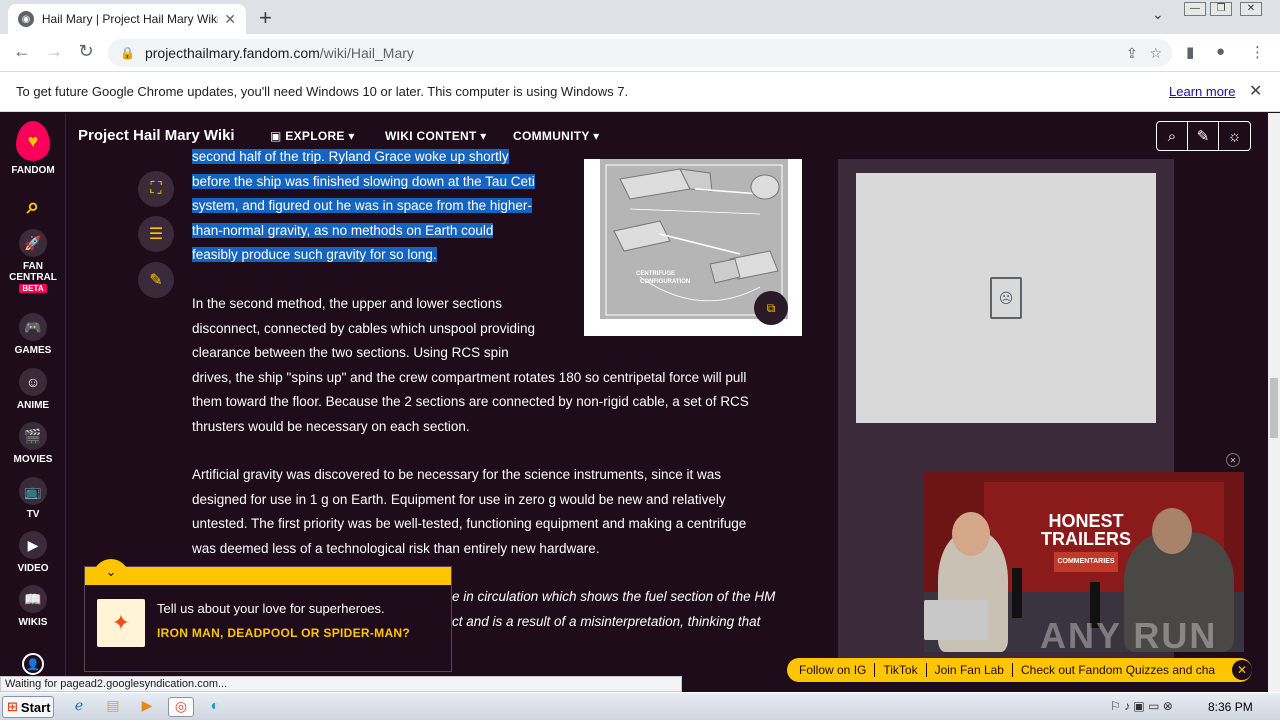 The image size is (1280, 720). What do you see at coordinates (312, 136) in the screenshot?
I see `nav-explore: ▣ EXPLORE ▾` at bounding box center [312, 136].